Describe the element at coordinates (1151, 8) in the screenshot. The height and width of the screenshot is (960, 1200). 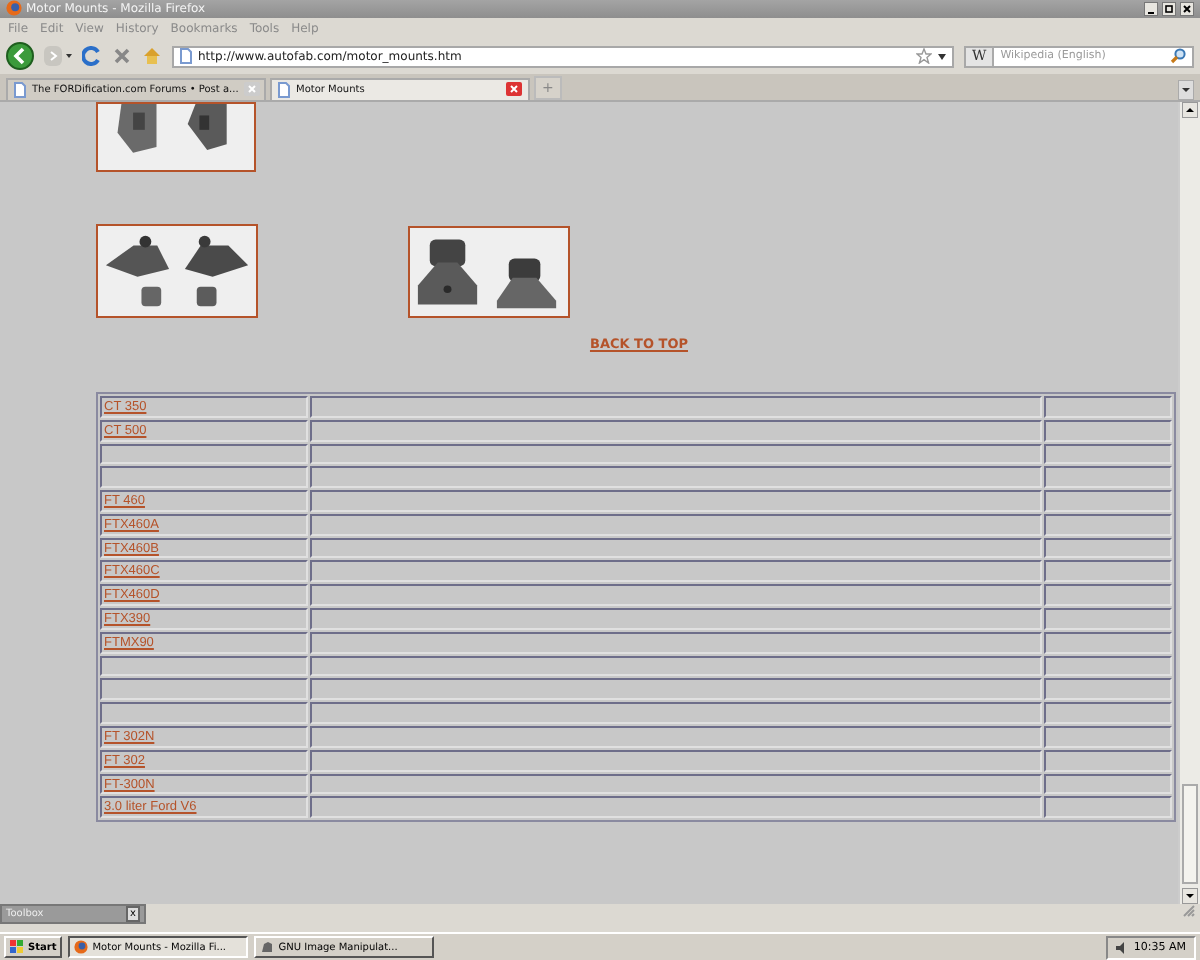
I see `minimize-icon` at that location.